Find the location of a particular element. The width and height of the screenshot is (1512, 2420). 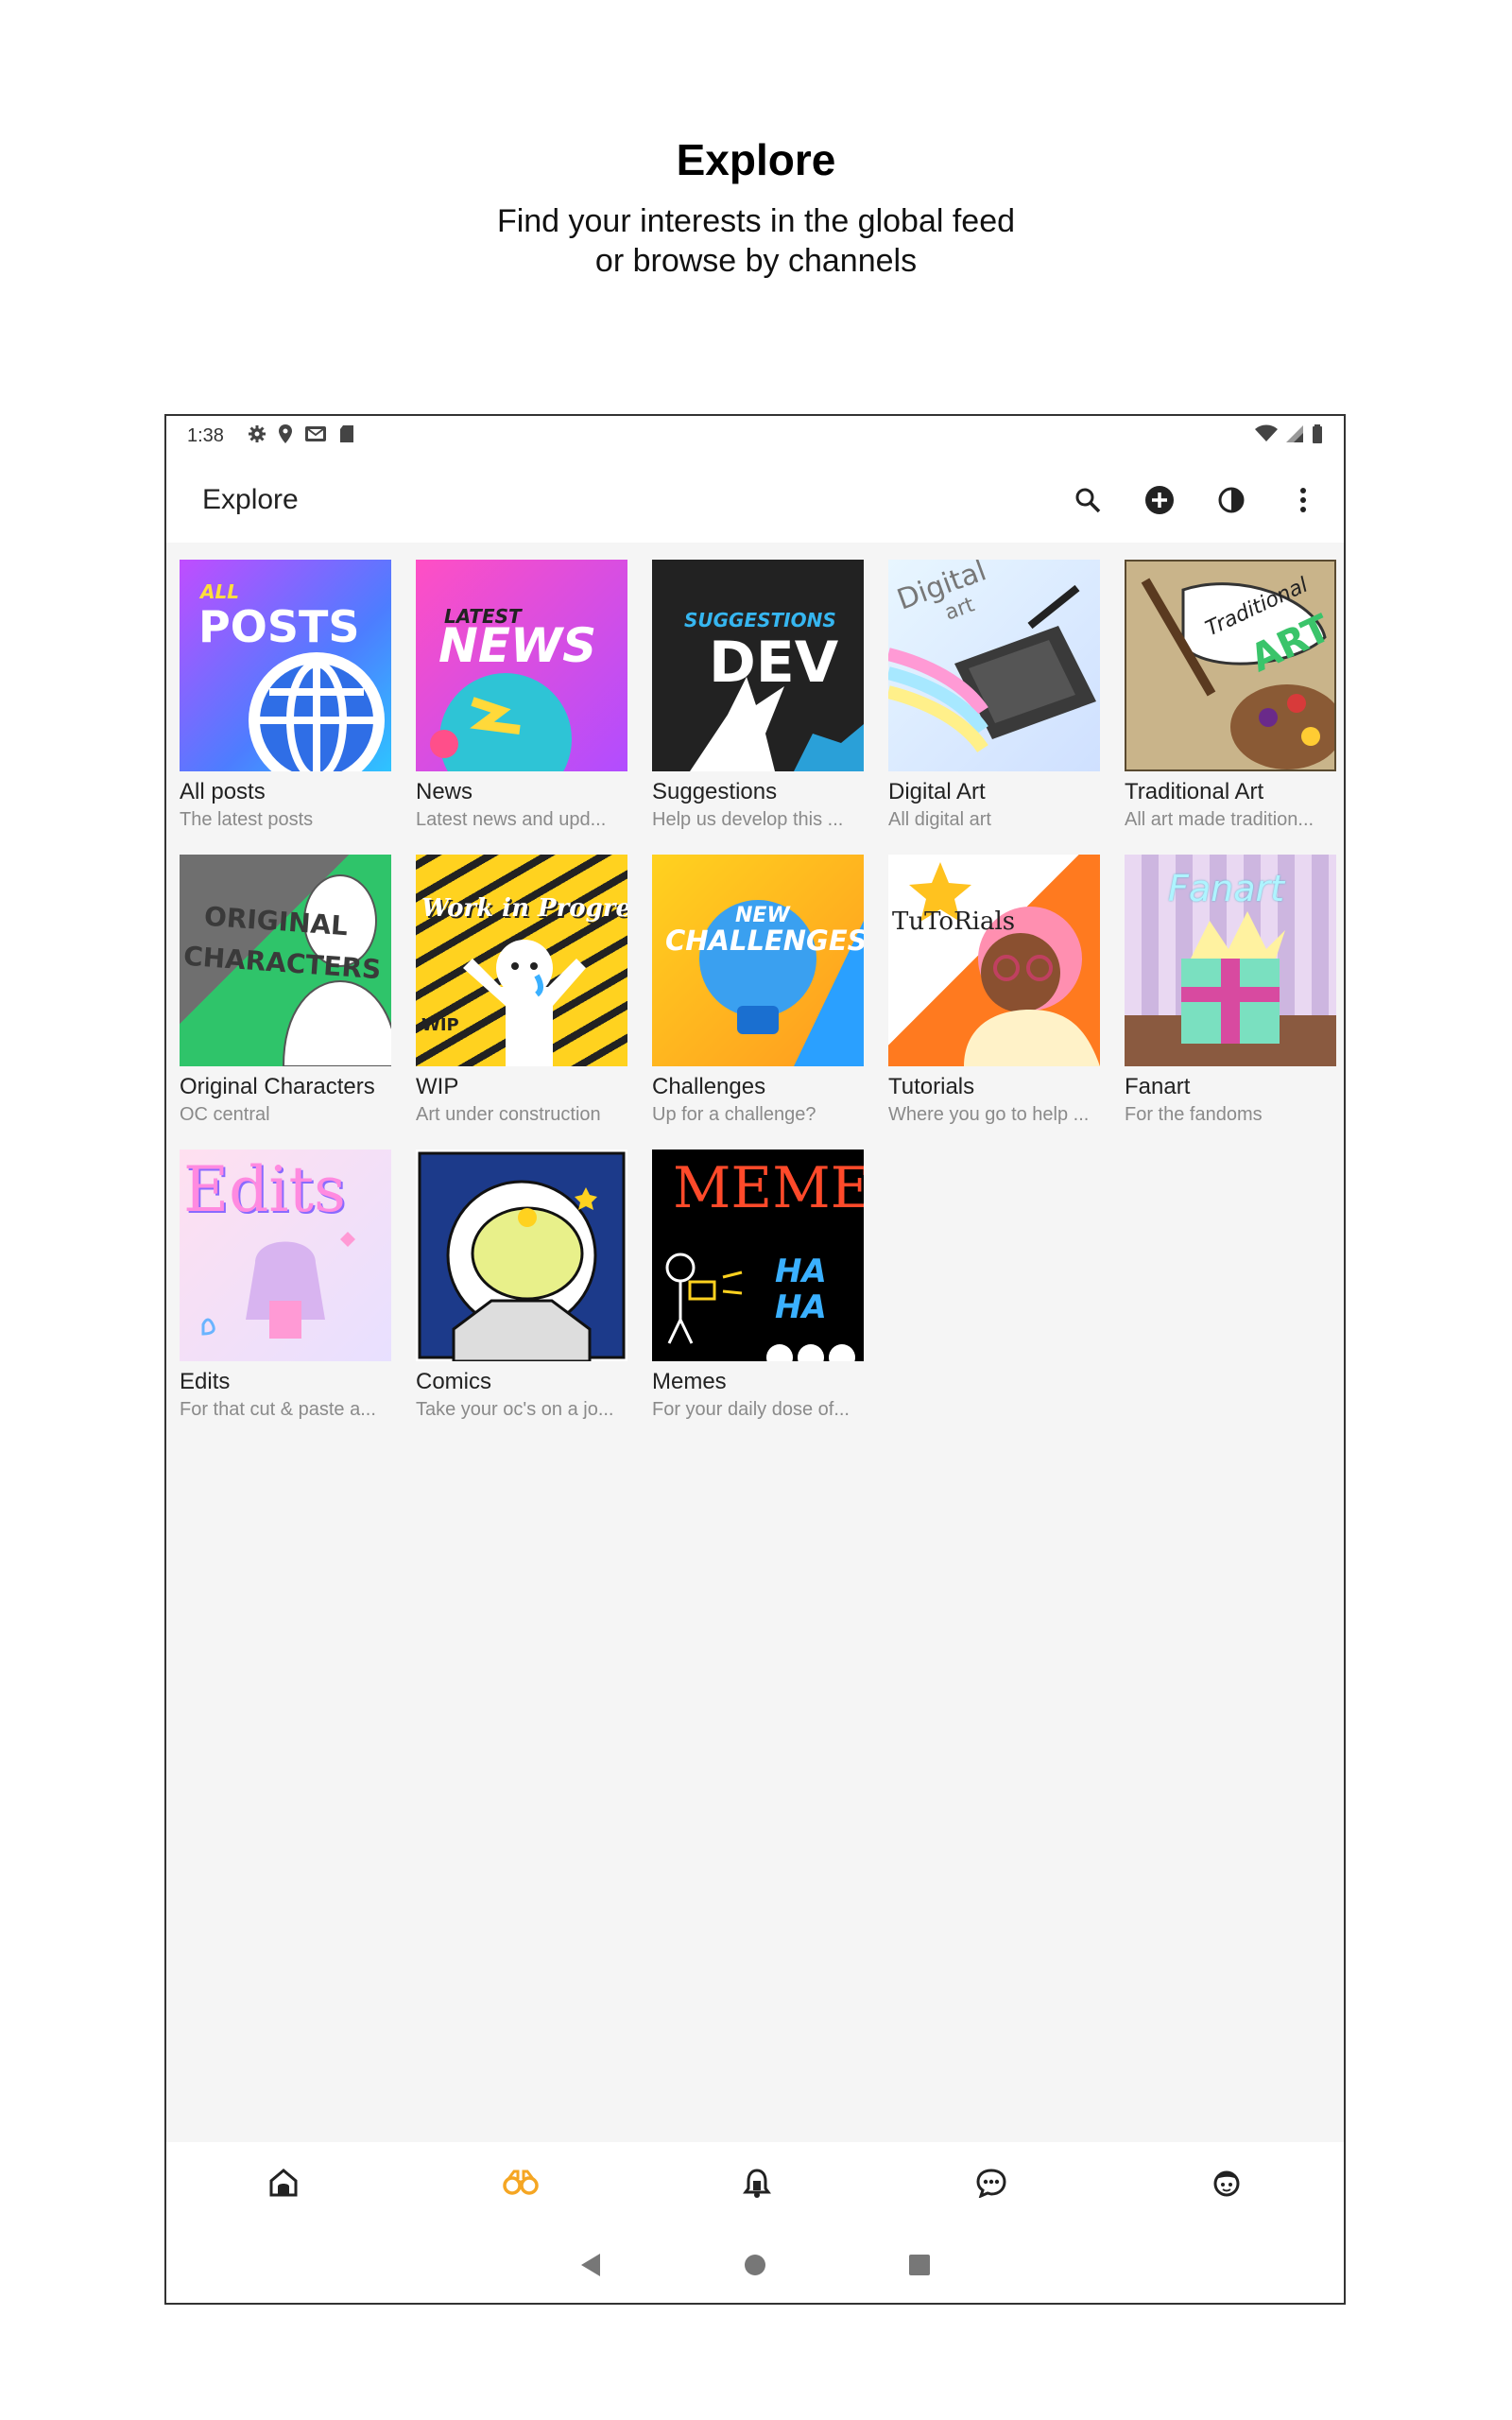

channel-name: Memes is located at coordinates (689, 1381).